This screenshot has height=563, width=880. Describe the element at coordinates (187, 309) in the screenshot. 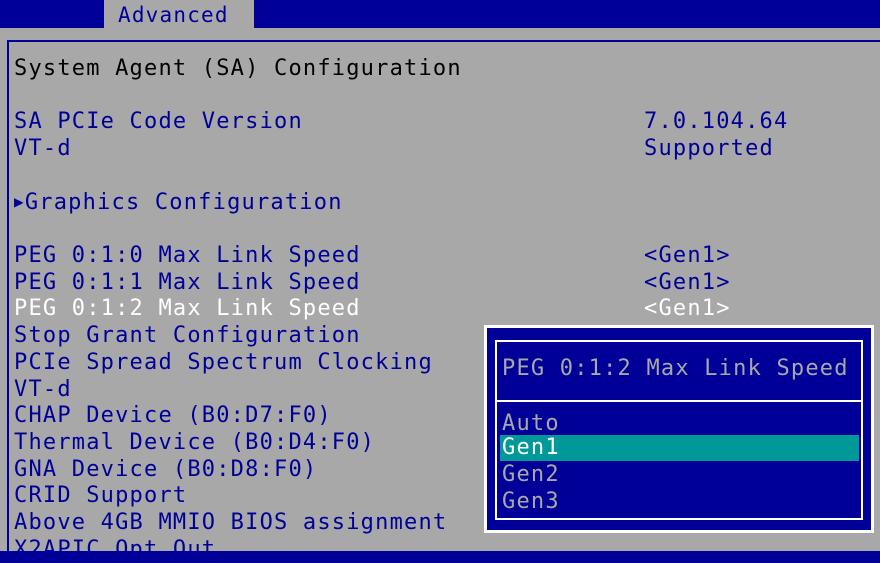

I see `setting-peg-012-label: PEG 0:1:2 Max Link Speed` at that location.